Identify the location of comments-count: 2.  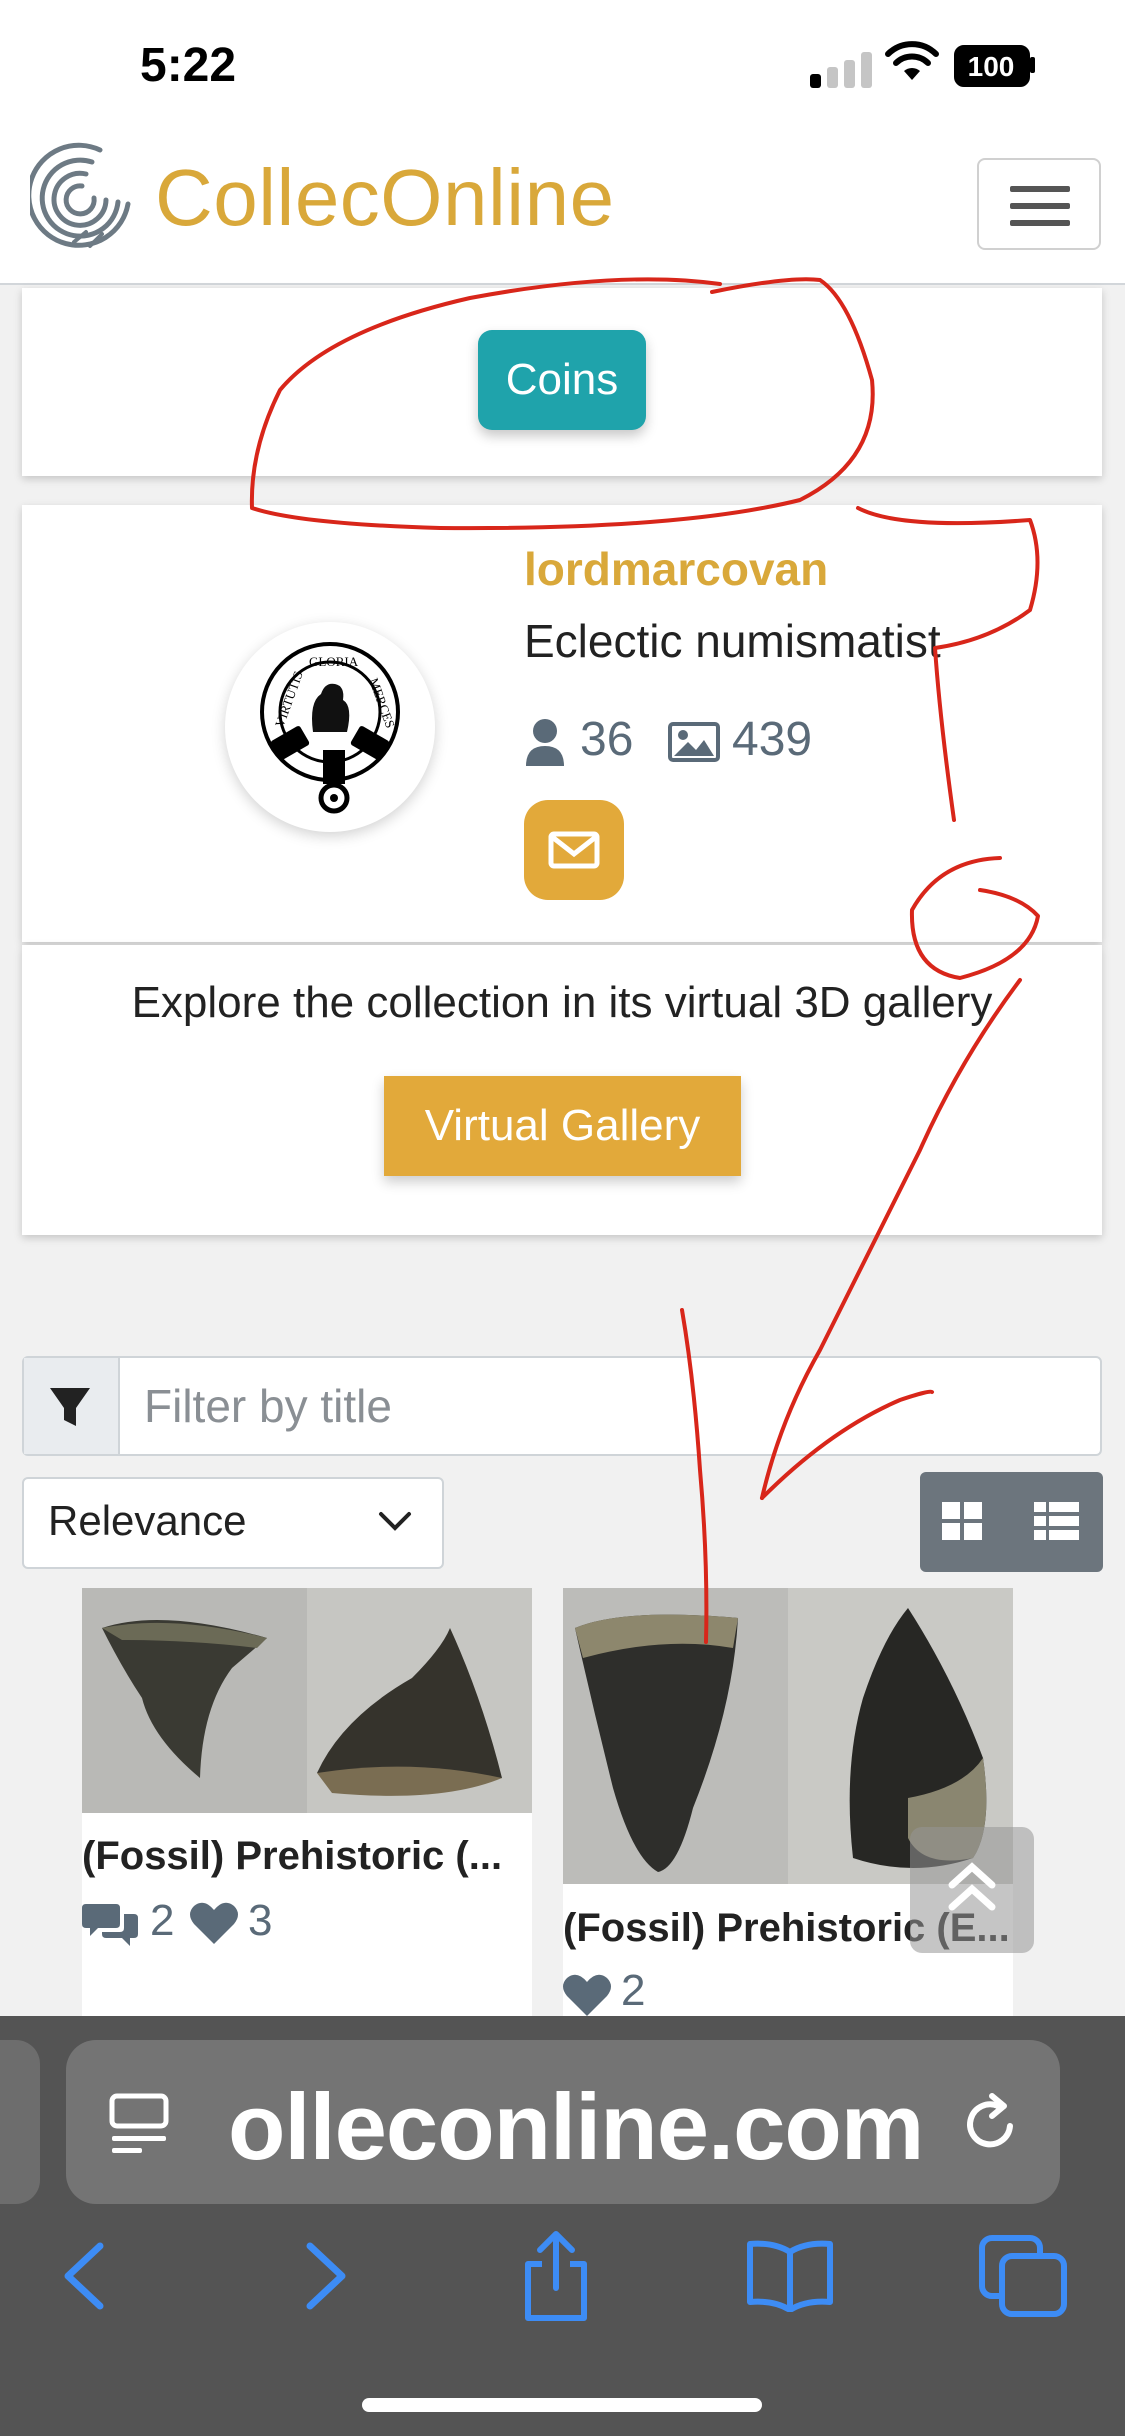
(162, 1920).